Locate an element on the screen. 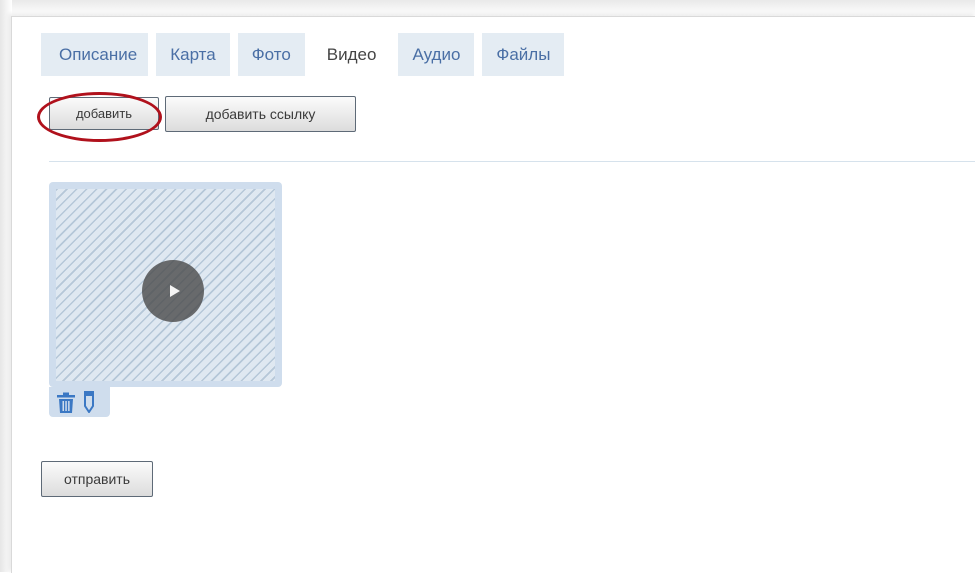  tab-map: Карта is located at coordinates (193, 54).